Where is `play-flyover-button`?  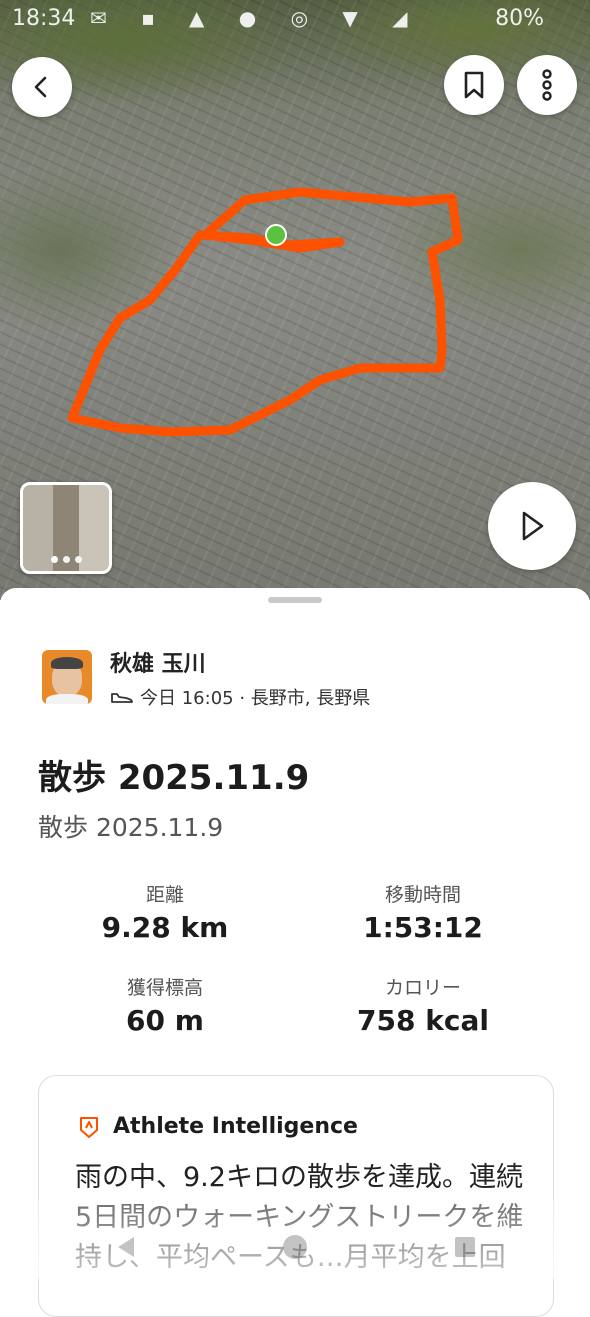
play-flyover-button is located at coordinates (532, 526).